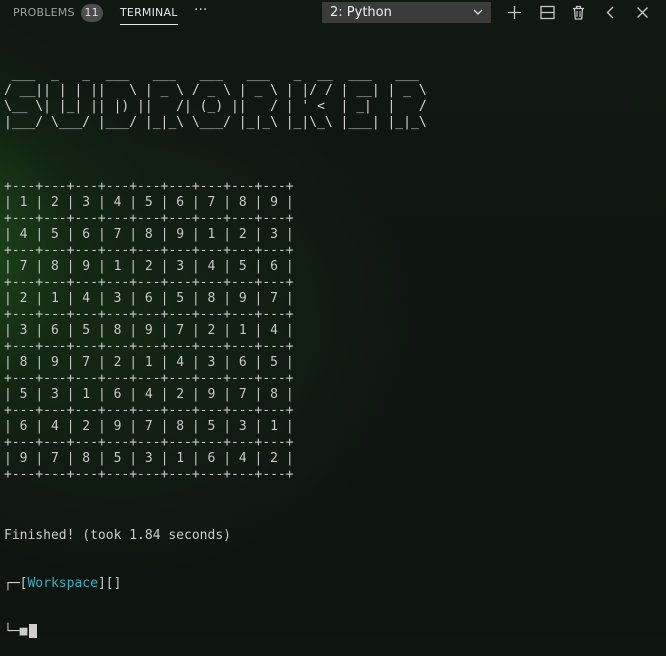  I want to click on close-panel-button, so click(642, 12).